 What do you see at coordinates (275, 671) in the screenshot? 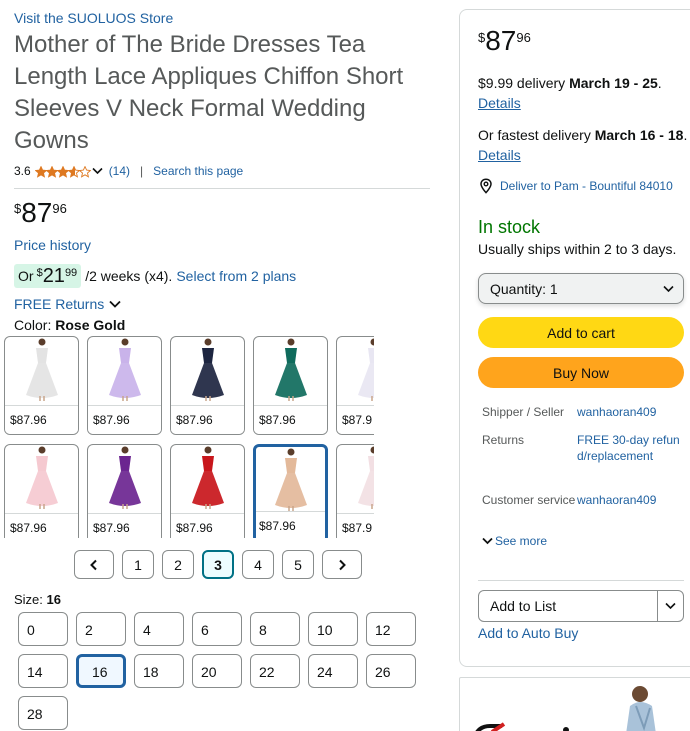
I see `size-option-22: 22` at bounding box center [275, 671].